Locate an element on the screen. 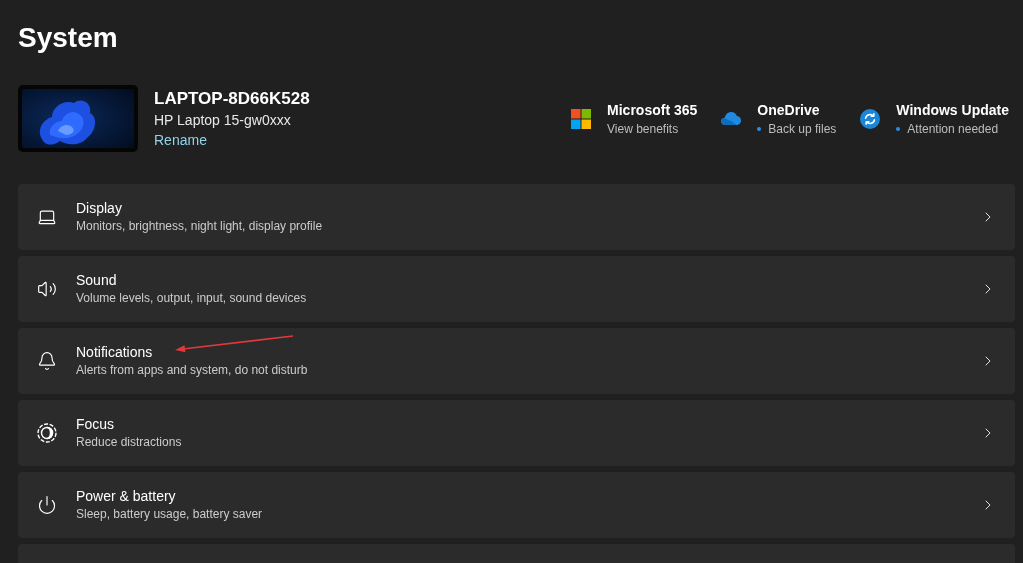 The width and height of the screenshot is (1023, 563). speaker-icon is located at coordinates (47, 289).